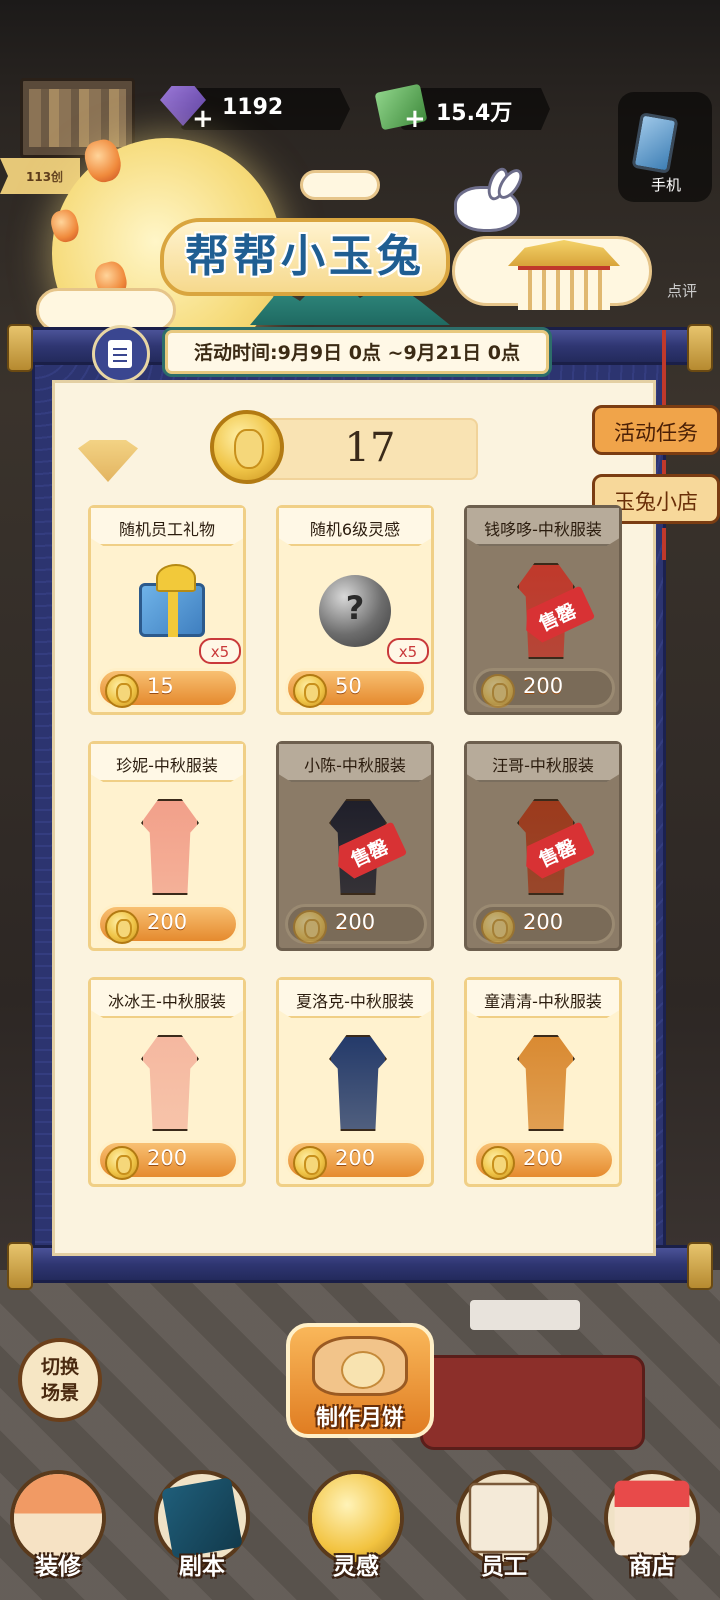 This screenshot has height=1600, width=720. Describe the element at coordinates (305, 256) in the screenshot. I see `event-title: 帮帮小玉兔` at that location.